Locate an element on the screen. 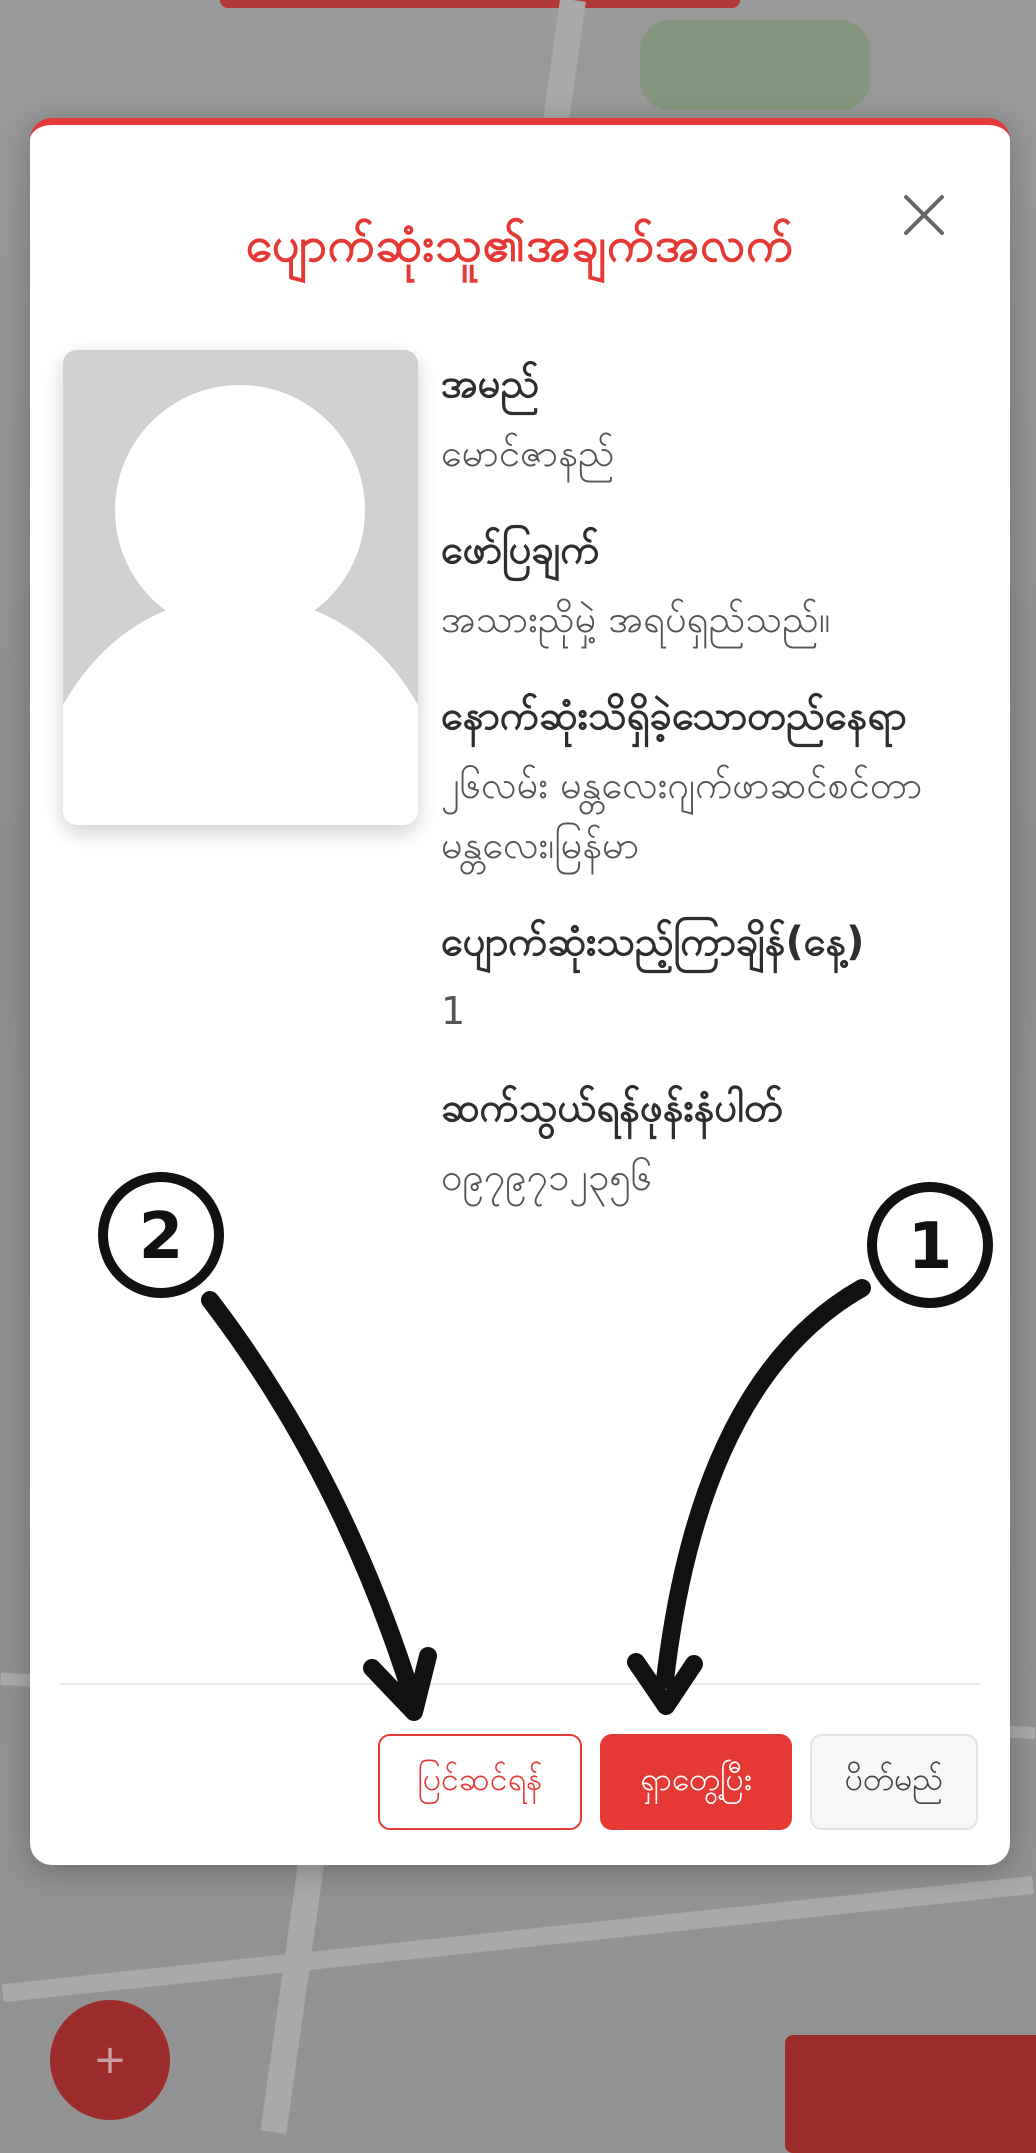  avatar-placeholder is located at coordinates (240, 587).